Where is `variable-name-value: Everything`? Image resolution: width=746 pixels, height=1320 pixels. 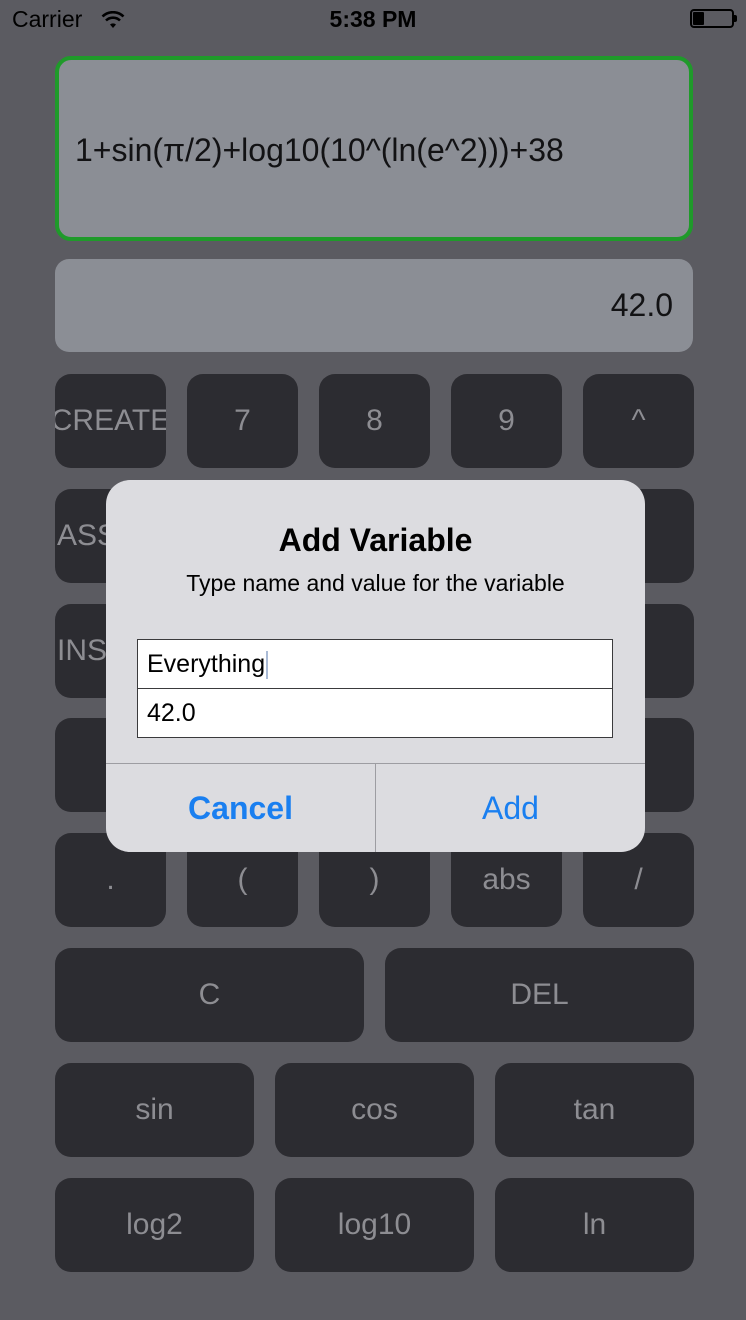 variable-name-value: Everything is located at coordinates (206, 664).